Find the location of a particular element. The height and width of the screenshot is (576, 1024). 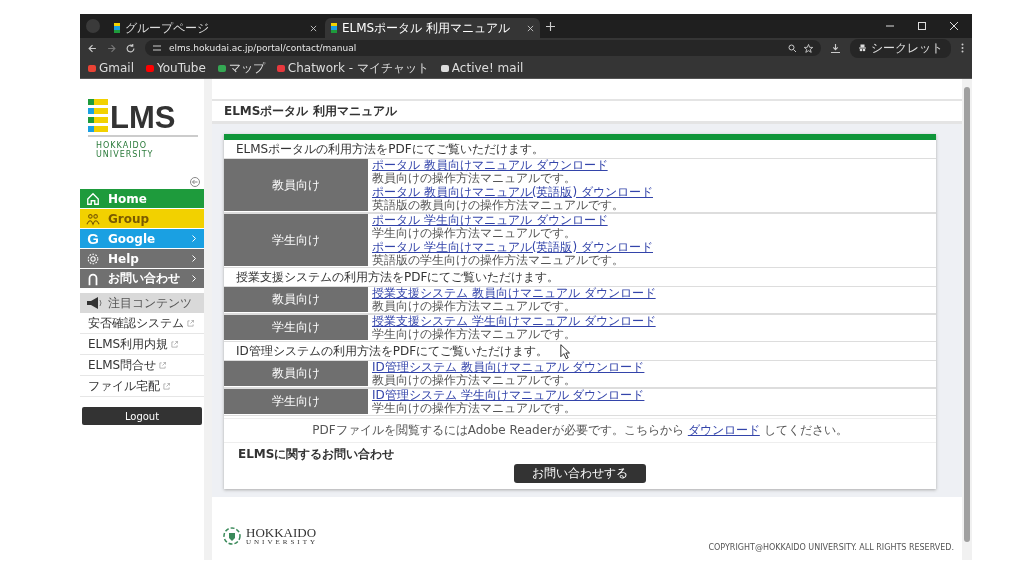

nav-item: Help is located at coordinates (142, 259).